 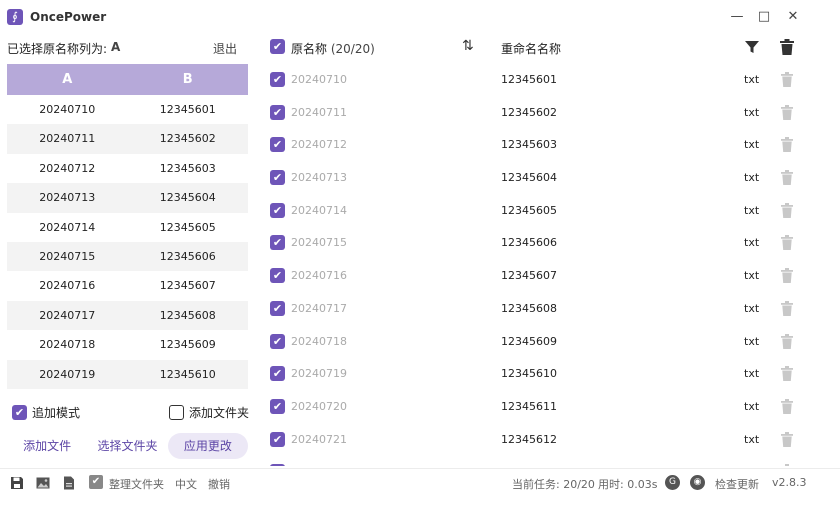 What do you see at coordinates (209, 412) in the screenshot?
I see `add-folder-checkbox: 添加文件夹` at bounding box center [209, 412].